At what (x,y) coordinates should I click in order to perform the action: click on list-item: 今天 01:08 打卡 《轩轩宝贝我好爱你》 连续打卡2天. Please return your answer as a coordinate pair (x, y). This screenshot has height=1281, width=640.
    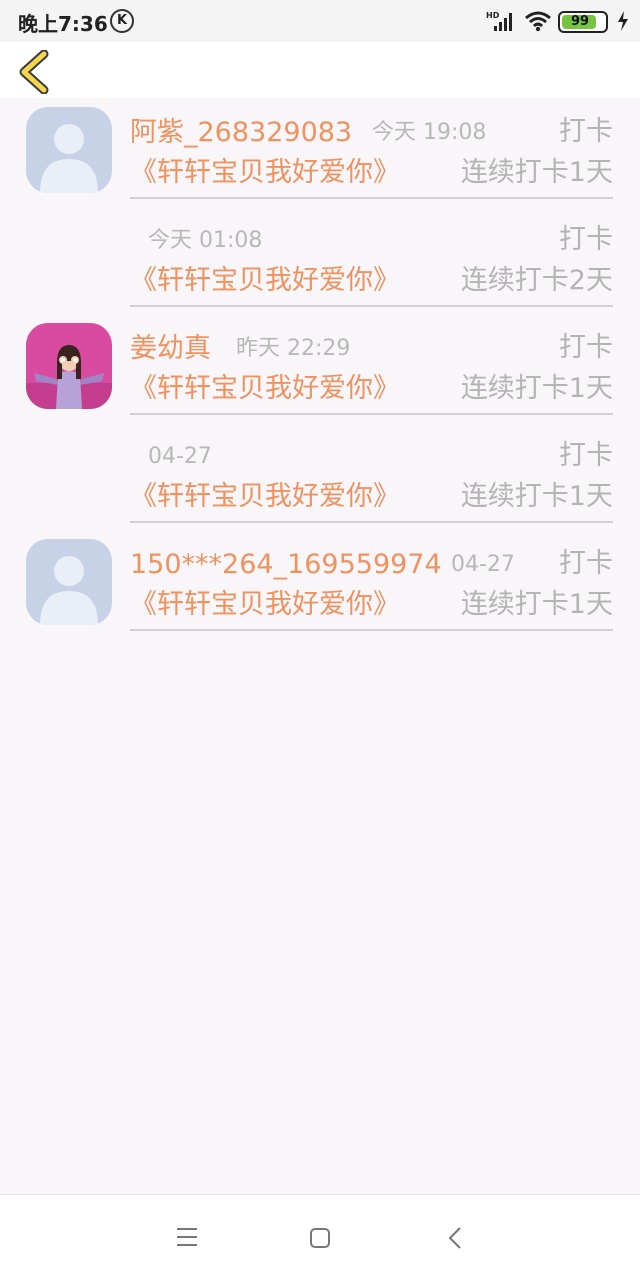
    Looking at the image, I should click on (320, 260).